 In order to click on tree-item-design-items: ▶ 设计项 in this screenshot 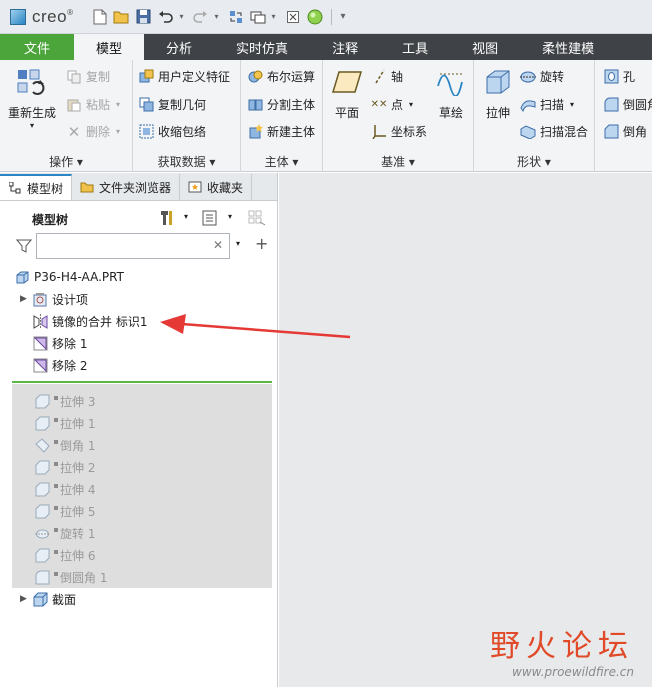, I will do `click(54, 299)`.